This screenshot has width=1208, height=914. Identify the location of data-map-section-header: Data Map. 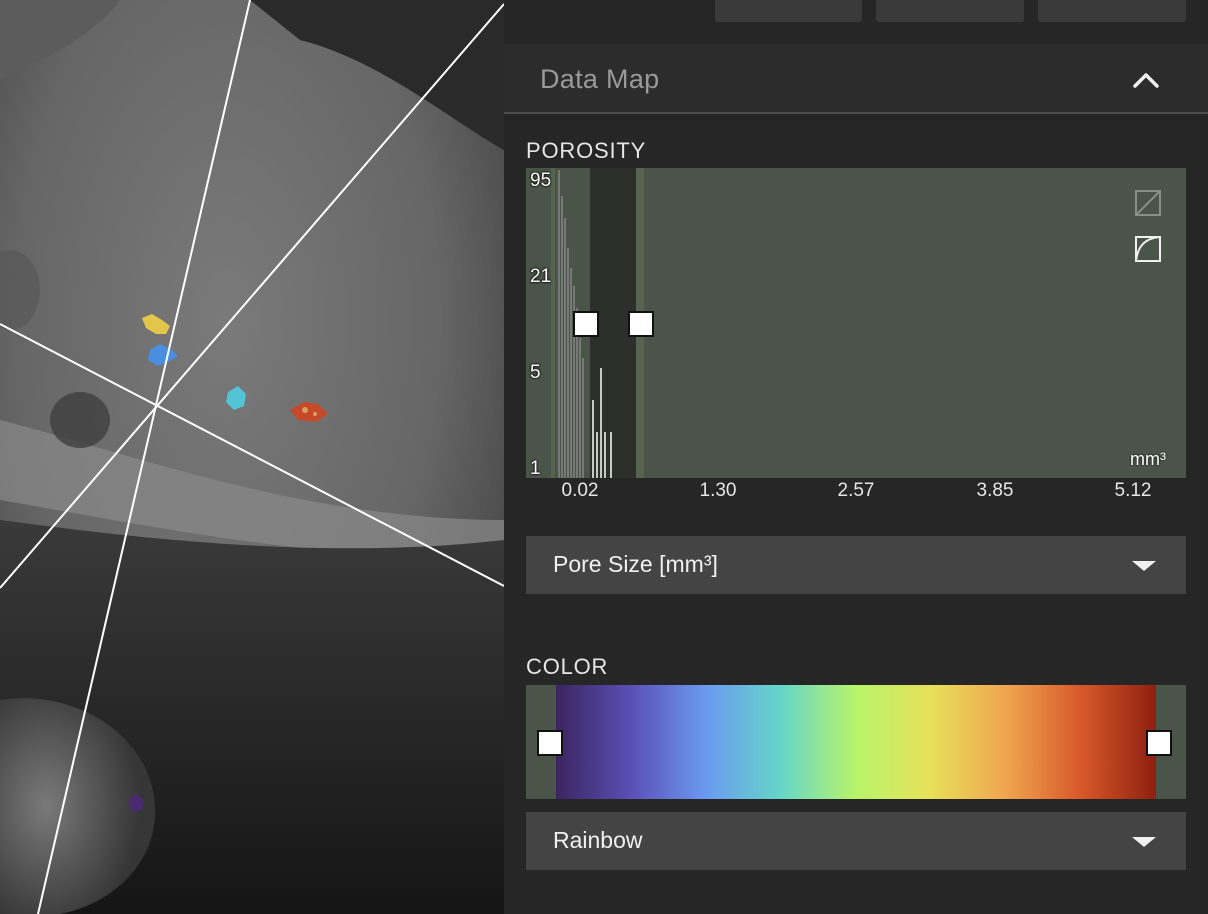
(856, 79).